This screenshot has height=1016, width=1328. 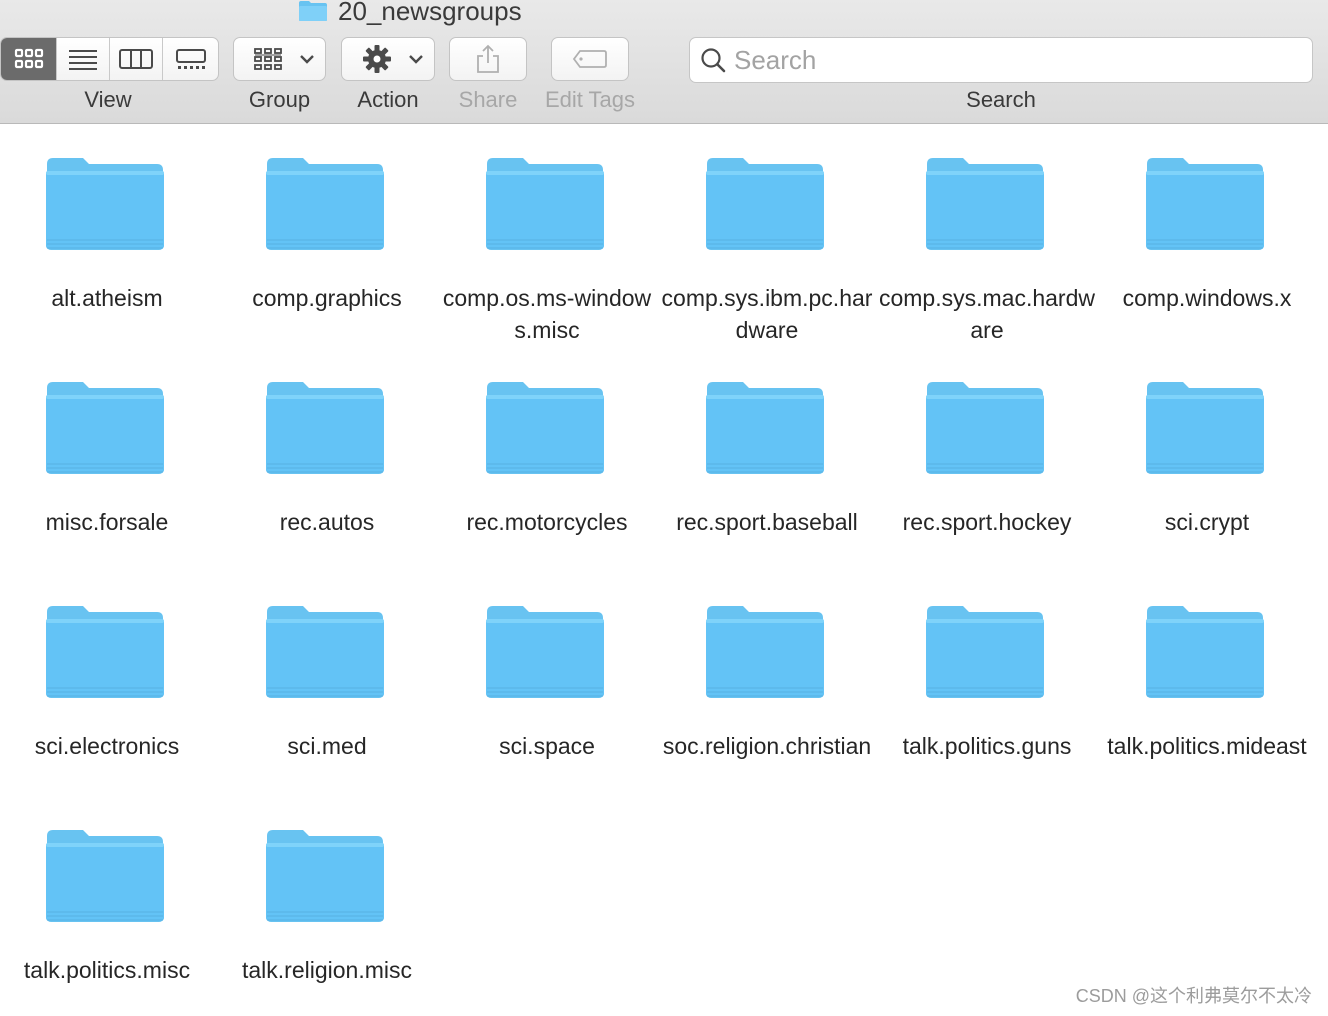 I want to click on share-button, so click(x=488, y=59).